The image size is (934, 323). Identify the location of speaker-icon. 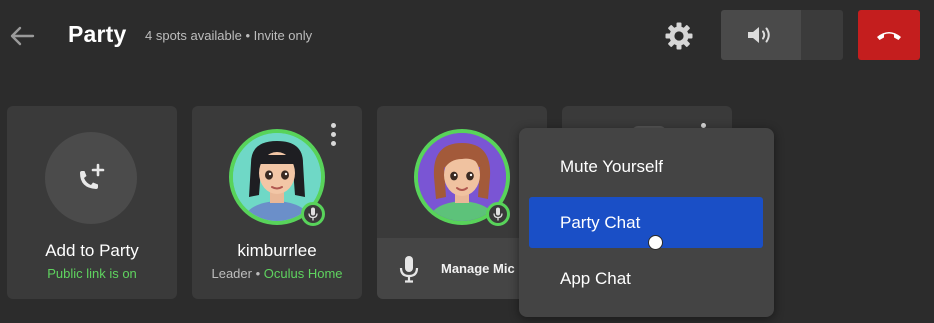
(759, 35).